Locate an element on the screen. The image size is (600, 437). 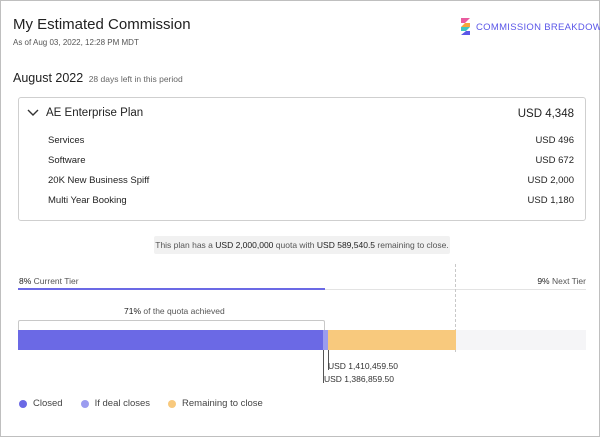
legend-item-closed: Closed is located at coordinates (41, 403).